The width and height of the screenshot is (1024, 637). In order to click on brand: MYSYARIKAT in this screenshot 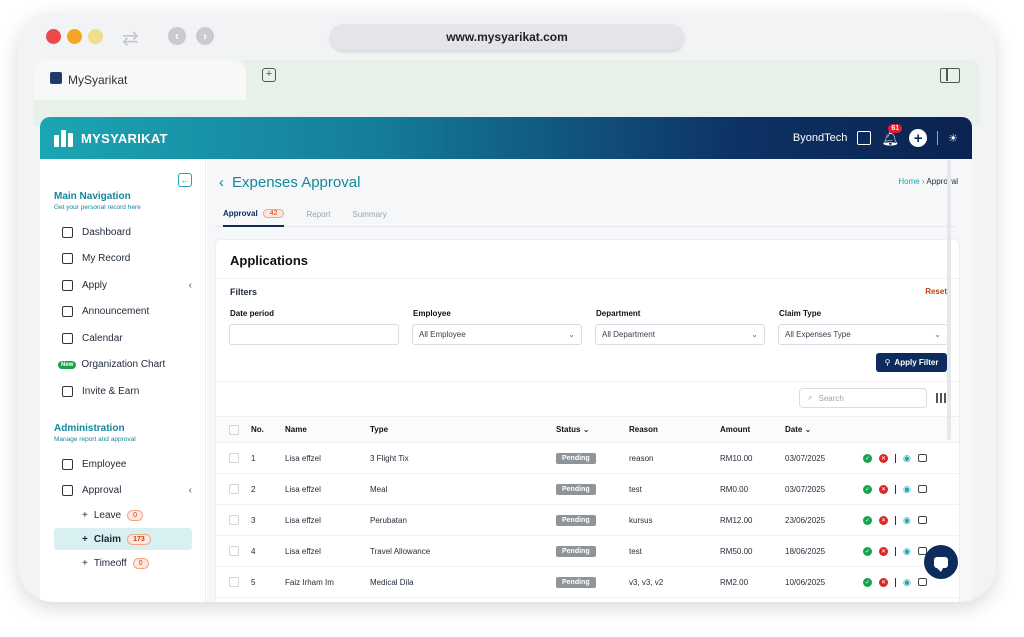, I will do `click(111, 138)`.